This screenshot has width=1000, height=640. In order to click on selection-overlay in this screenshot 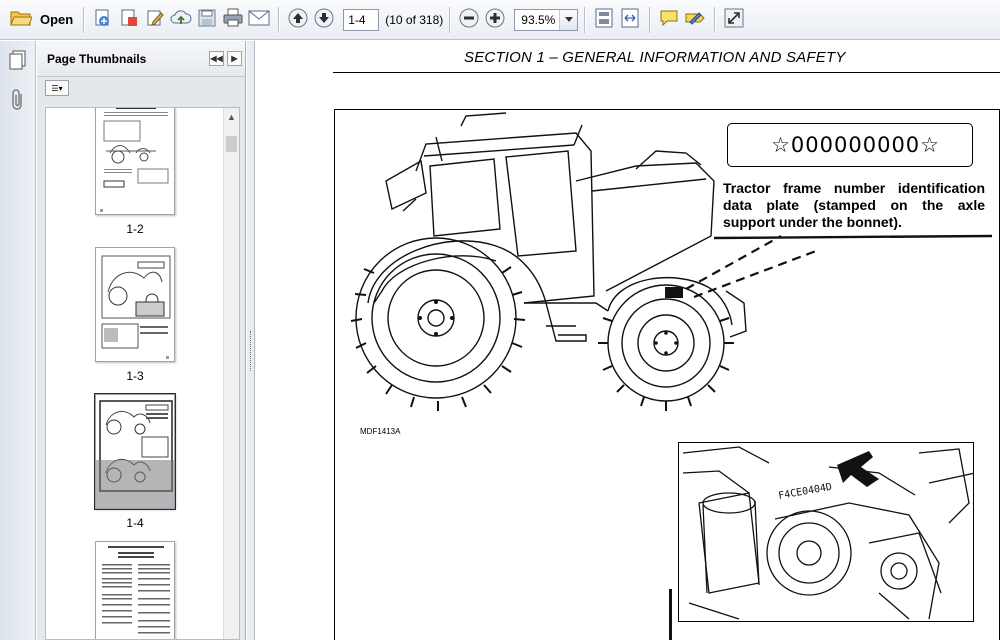, I will do `click(135, 484)`.